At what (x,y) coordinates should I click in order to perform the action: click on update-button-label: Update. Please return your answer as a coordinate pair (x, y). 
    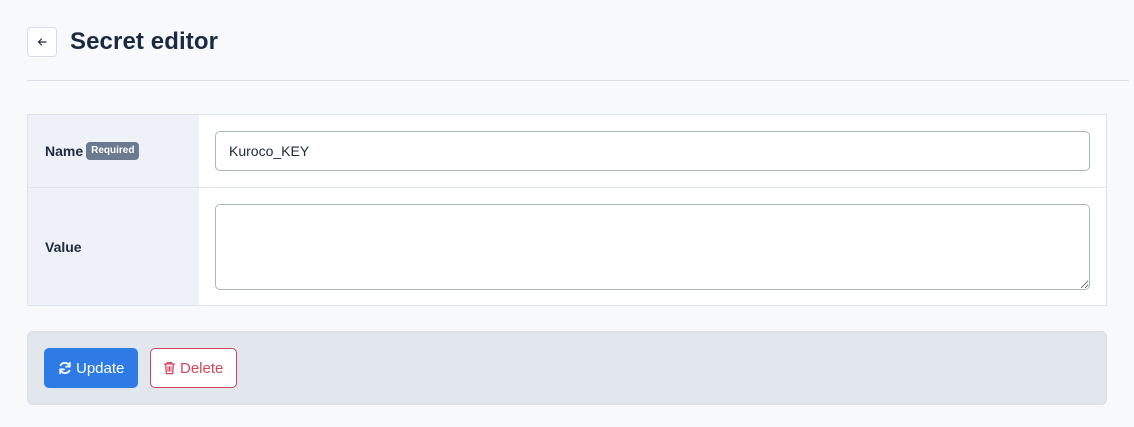
    Looking at the image, I should click on (100, 368).